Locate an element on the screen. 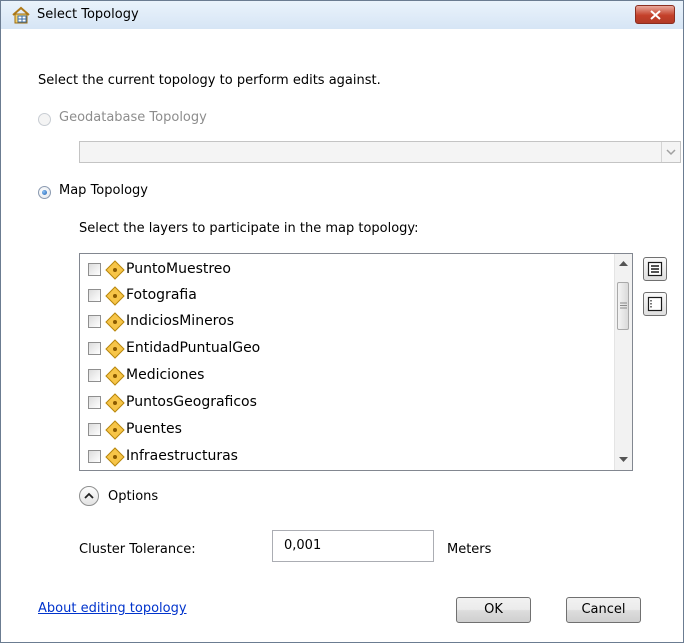  geodatabase-topology-label: Geodatabase Topology is located at coordinates (133, 117).